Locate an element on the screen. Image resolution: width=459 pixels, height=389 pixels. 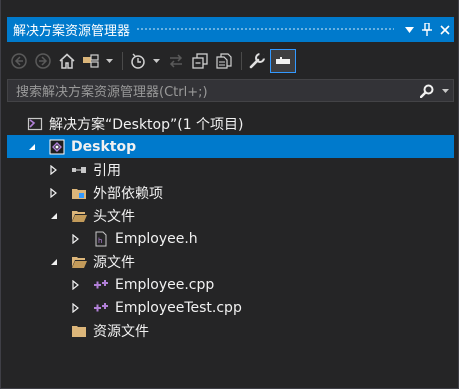
search-box: 搜索解决方案资源管理器(Ctrl+;) is located at coordinates (230, 90).